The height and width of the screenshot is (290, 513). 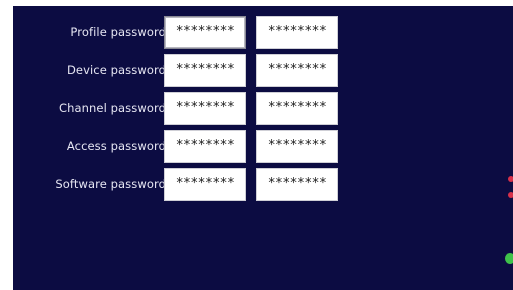 I want to click on profile-password-row: Profile password: ******** ********, so click(x=183, y=33).